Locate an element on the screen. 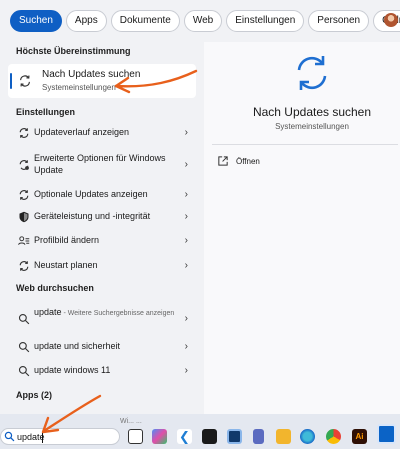 This screenshot has height=449, width=400. open-action: Öffnen is located at coordinates (239, 161).